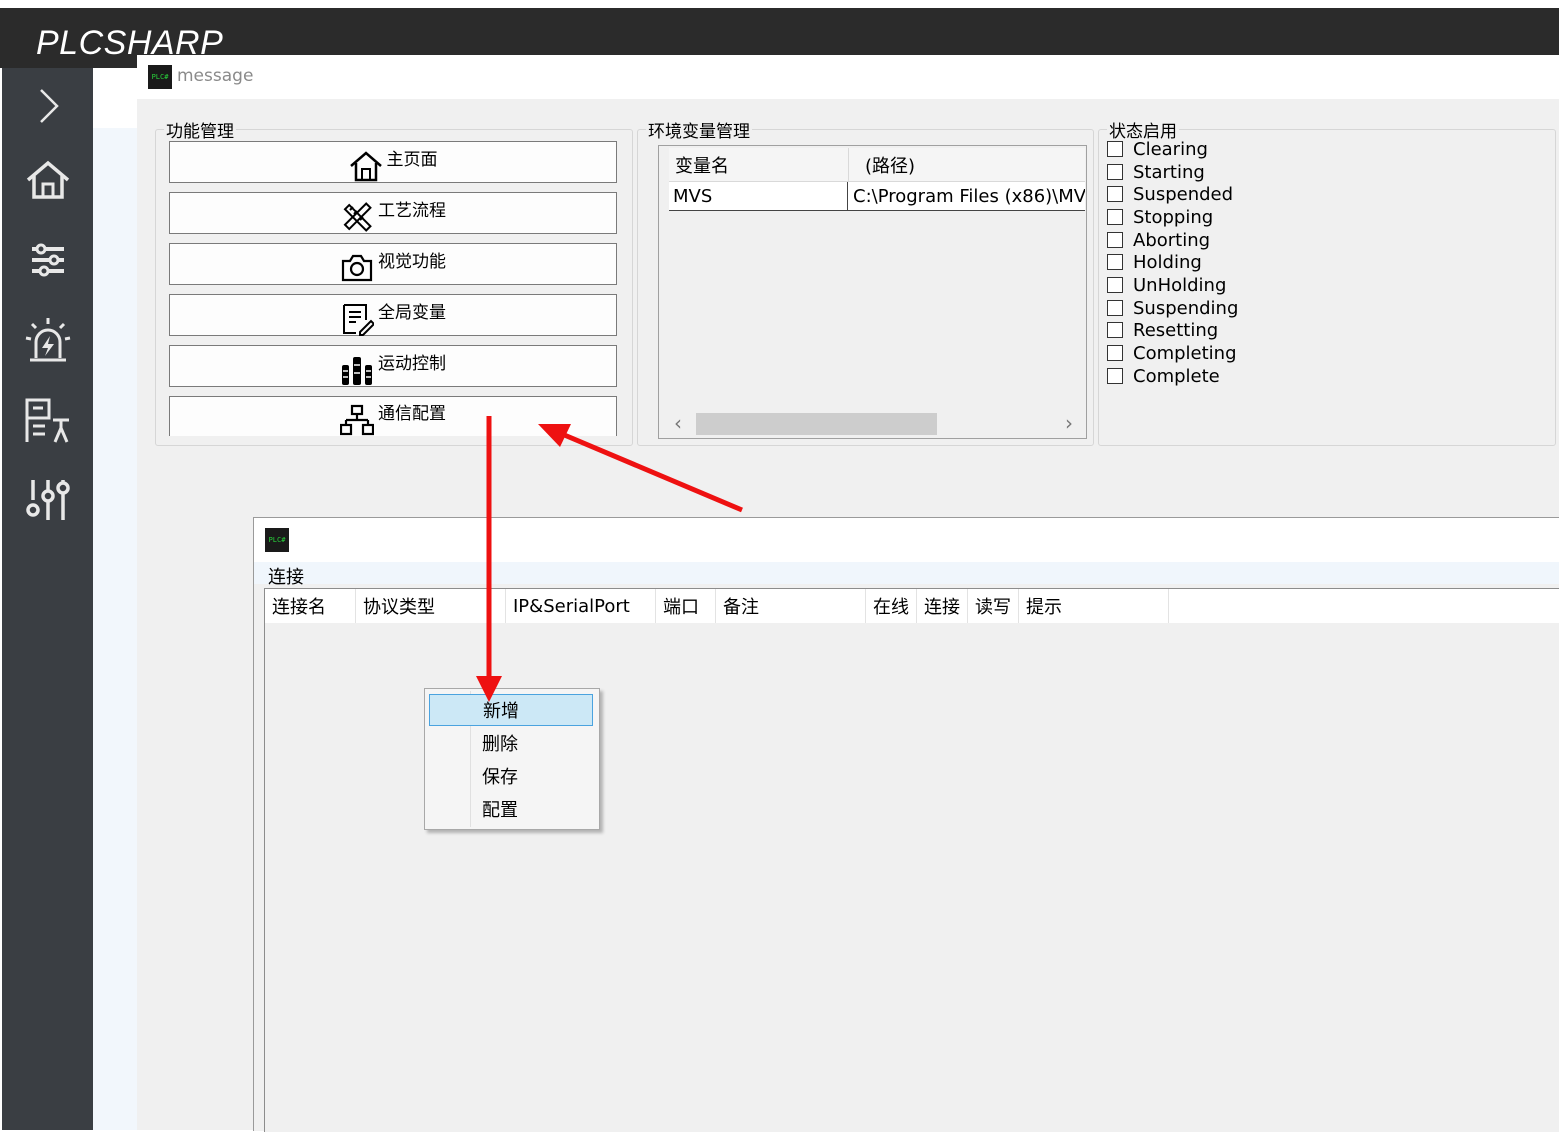 This screenshot has height=1132, width=1559. Describe the element at coordinates (966, 164) in the screenshot. I see `env-col-path: (路径)` at that location.